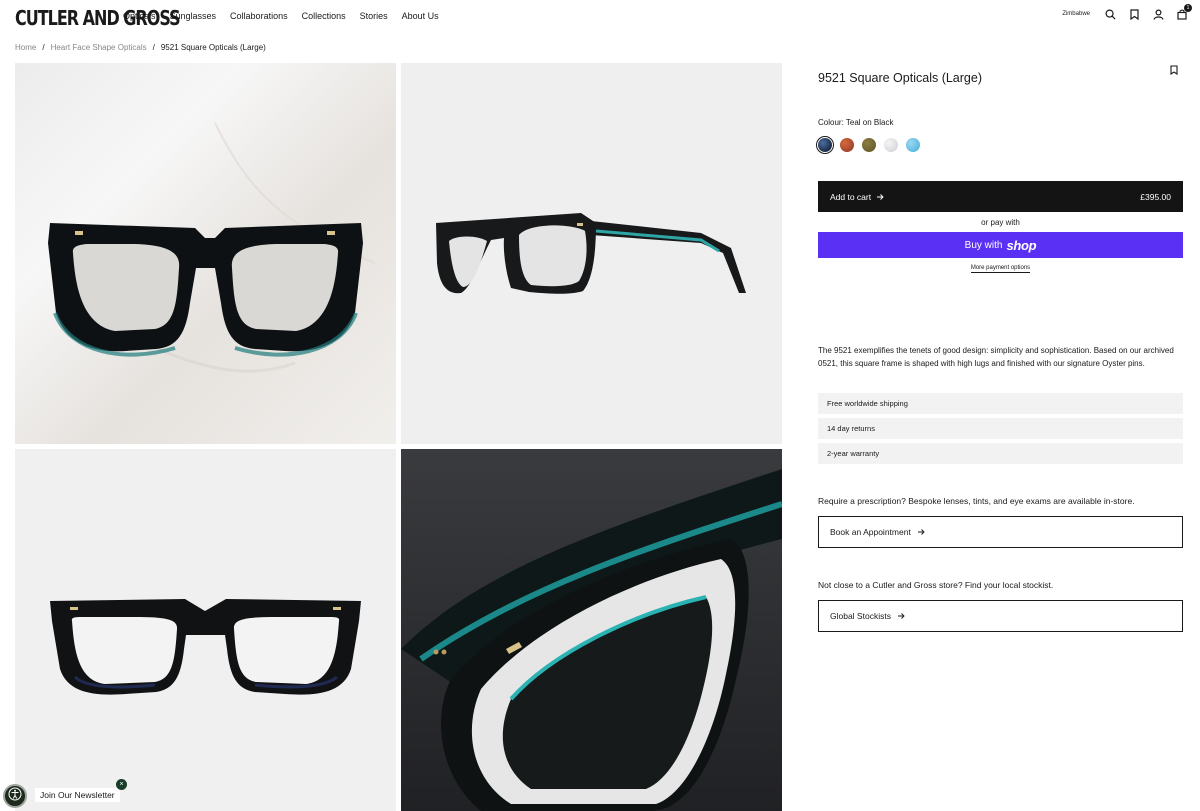 This screenshot has width=1200, height=811. I want to click on glasses-detail-illustration, so click(591, 640).